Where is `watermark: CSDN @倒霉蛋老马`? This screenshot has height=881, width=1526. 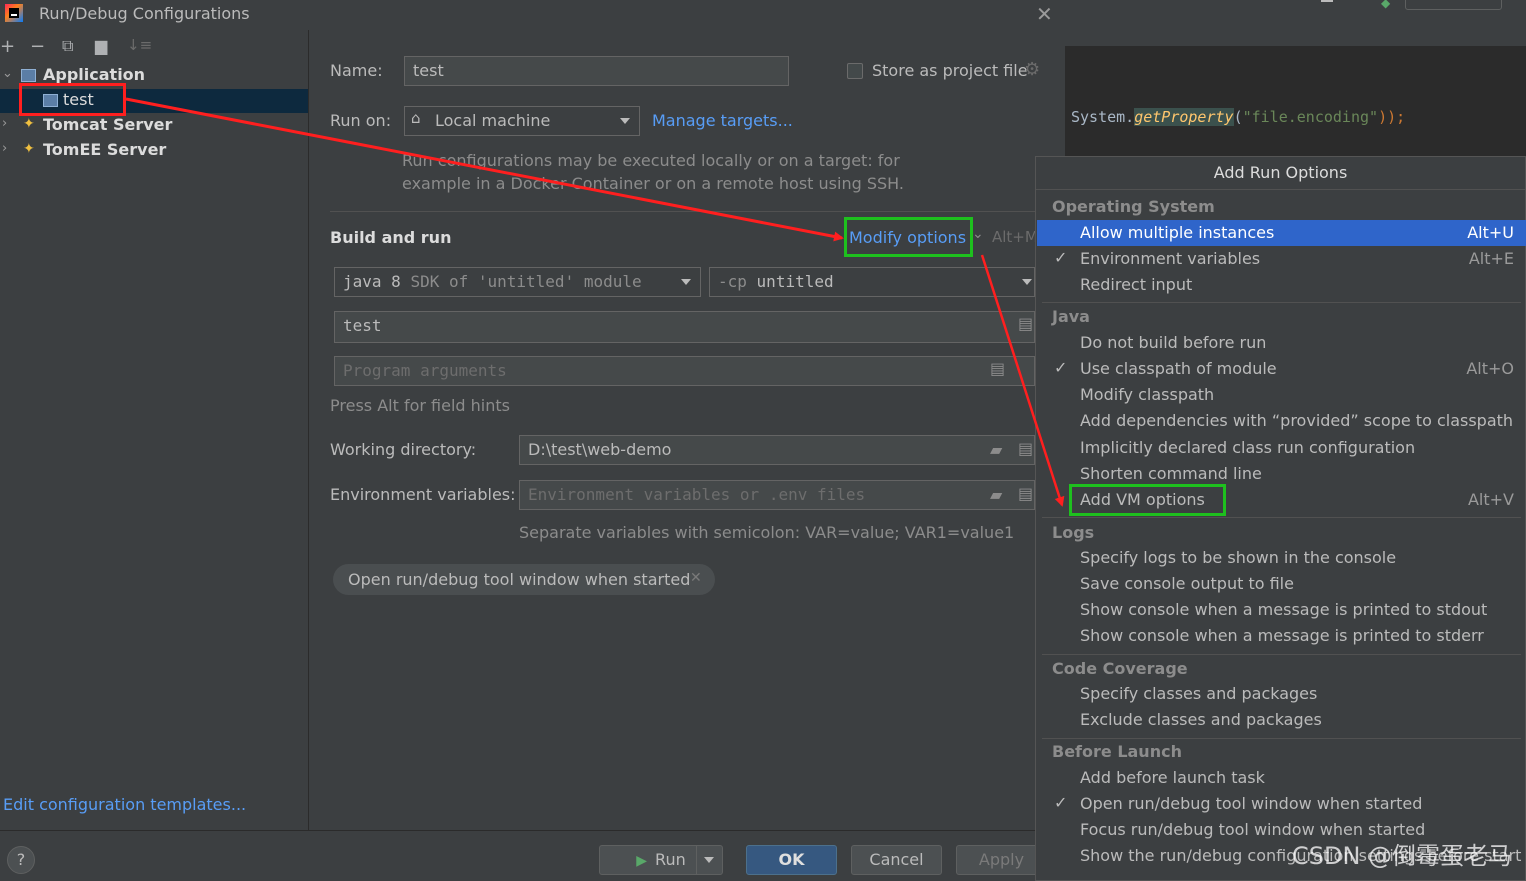
watermark: CSDN @倒霉蛋老马 is located at coordinates (1402, 856).